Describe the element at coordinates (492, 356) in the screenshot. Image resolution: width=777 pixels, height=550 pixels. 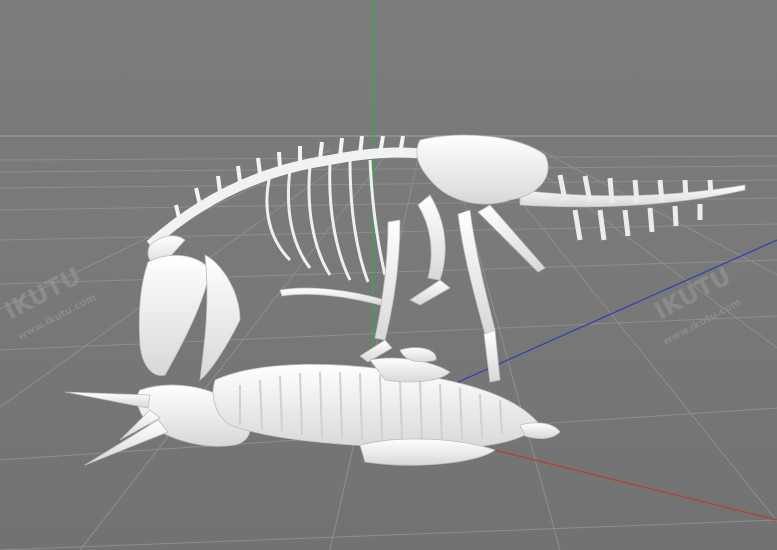
I see `trex-metatarsal` at that location.